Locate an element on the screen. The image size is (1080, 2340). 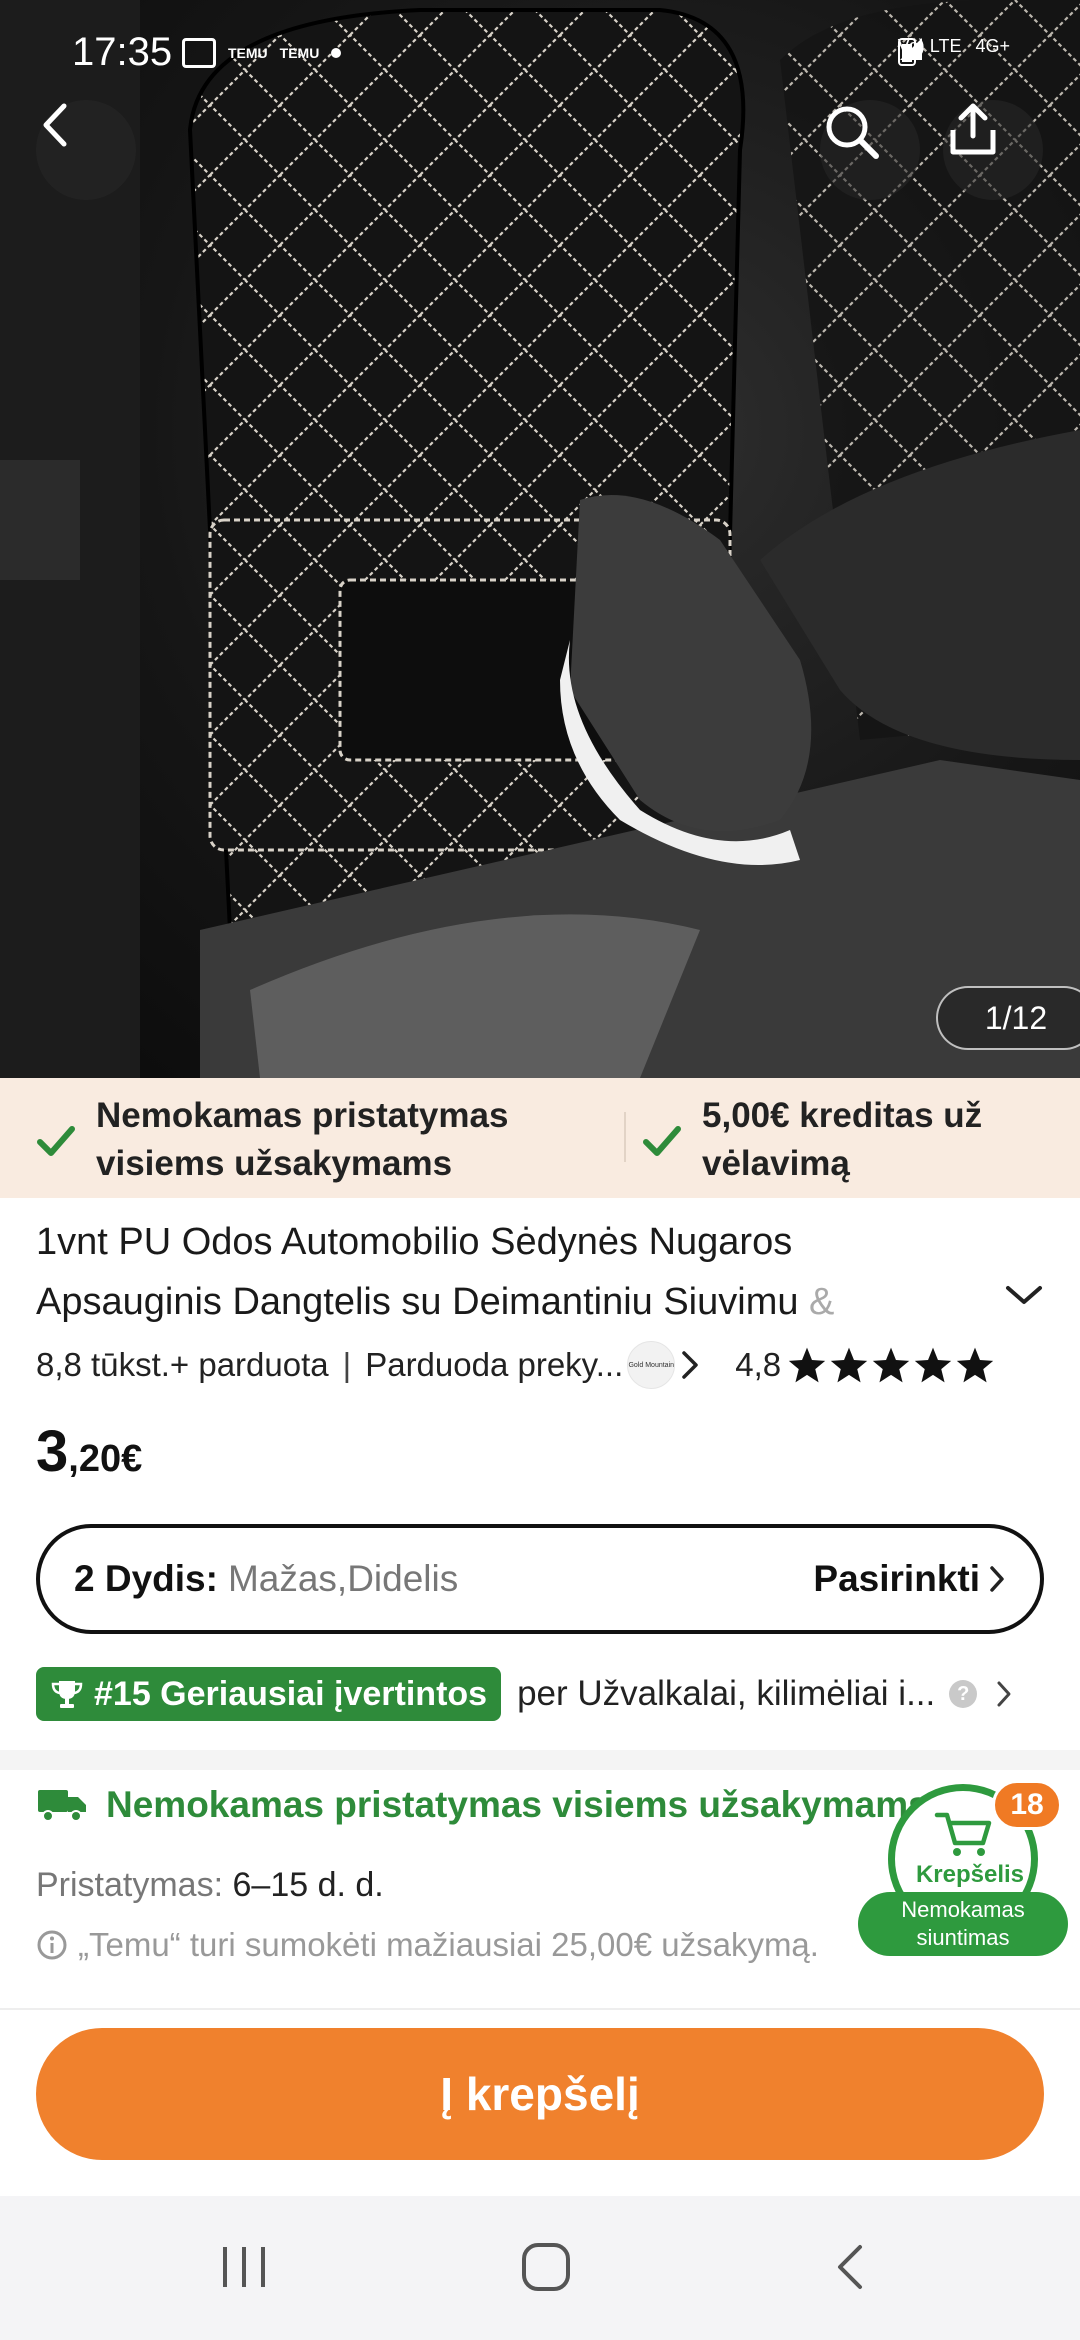
trophy-icon is located at coordinates (67, 1694).